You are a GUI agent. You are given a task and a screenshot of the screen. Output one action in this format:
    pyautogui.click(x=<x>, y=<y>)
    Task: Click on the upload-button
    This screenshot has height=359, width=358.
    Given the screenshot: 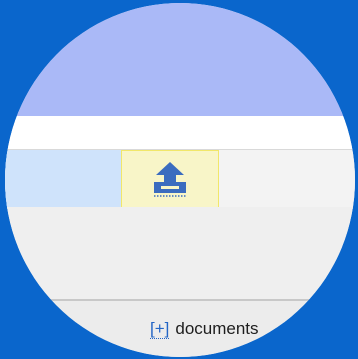 What is the action you would take?
    pyautogui.click(x=170, y=179)
    